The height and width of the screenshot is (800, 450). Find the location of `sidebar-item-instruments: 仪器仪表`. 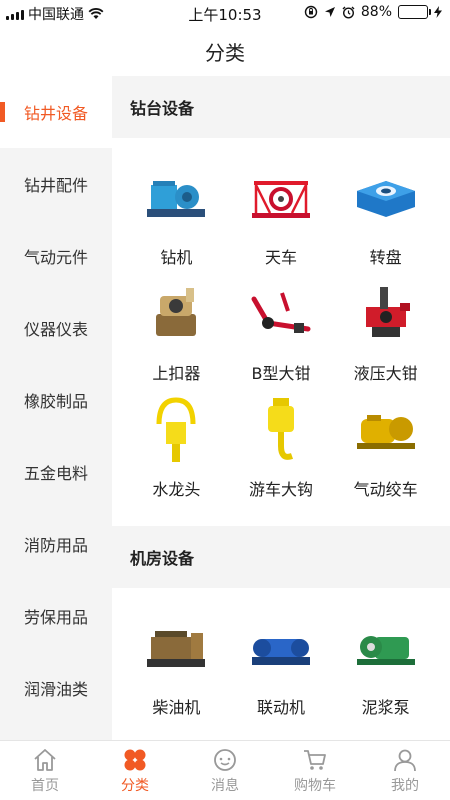

sidebar-item-instruments: 仪器仪表 is located at coordinates (56, 328).